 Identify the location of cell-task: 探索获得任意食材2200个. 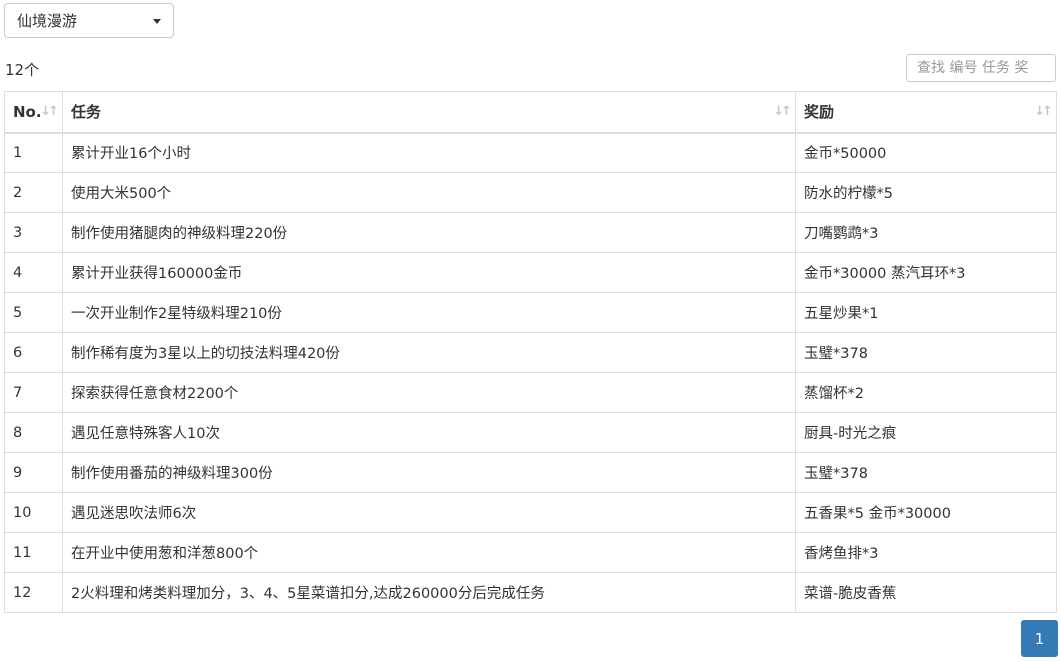
(429, 392).